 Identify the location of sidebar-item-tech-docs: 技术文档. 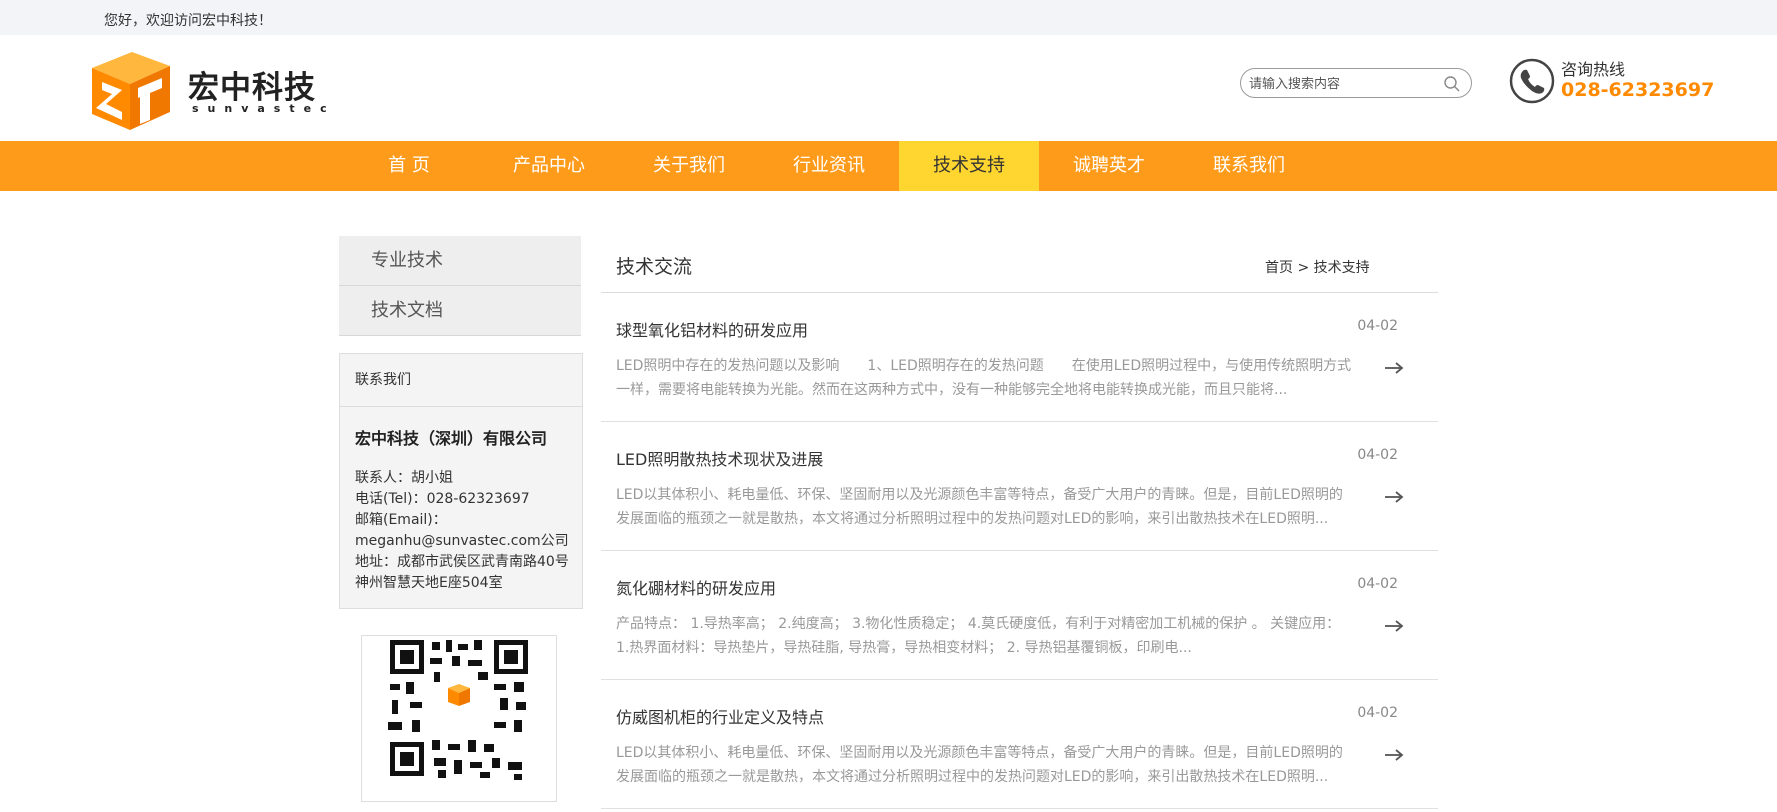
(460, 311).